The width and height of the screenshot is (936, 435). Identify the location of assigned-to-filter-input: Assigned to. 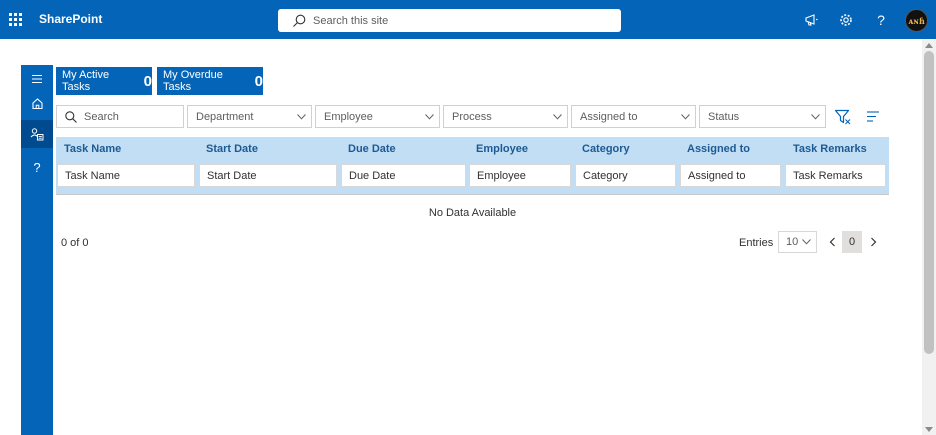
(730, 175).